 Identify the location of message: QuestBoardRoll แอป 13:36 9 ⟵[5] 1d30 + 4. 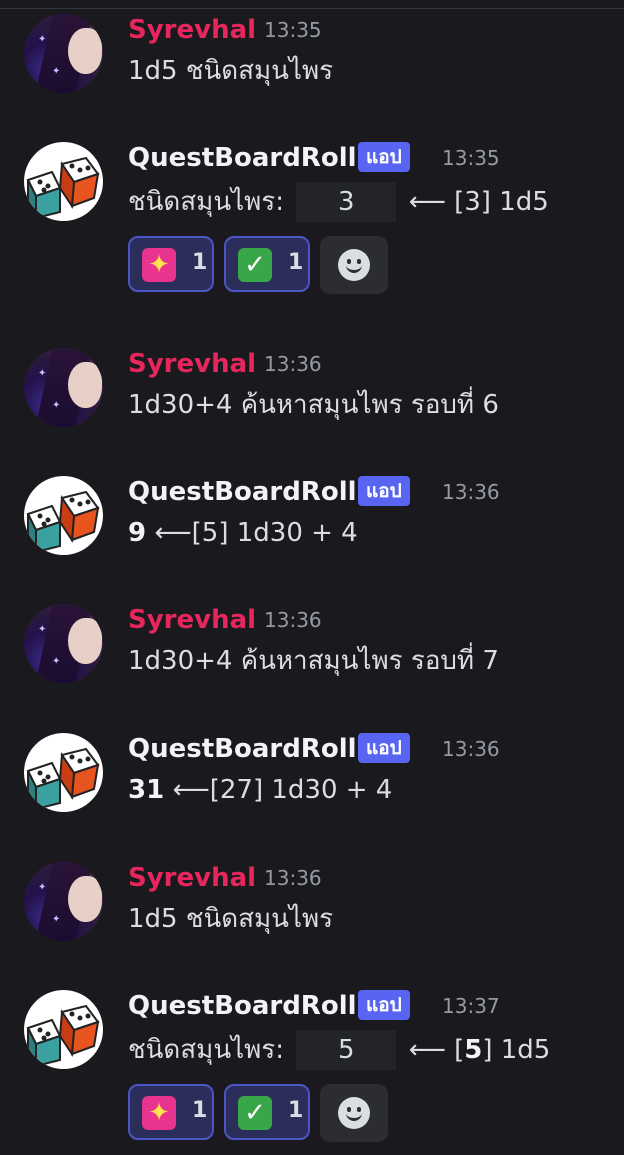
(312, 526).